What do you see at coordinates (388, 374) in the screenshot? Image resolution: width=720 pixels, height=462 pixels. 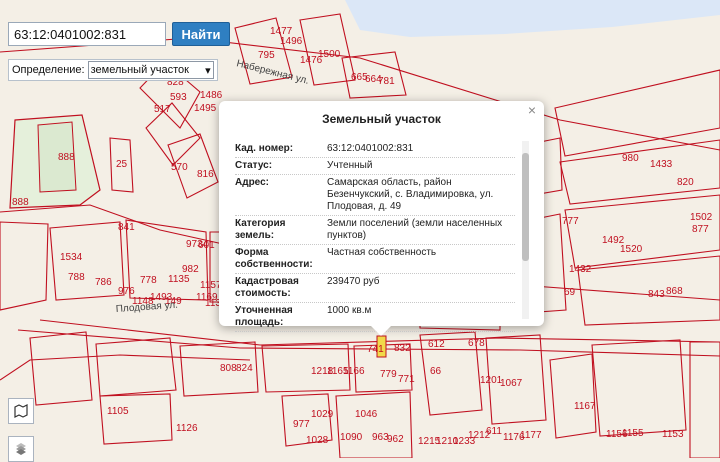 I see `svg-text: 779` at bounding box center [388, 374].